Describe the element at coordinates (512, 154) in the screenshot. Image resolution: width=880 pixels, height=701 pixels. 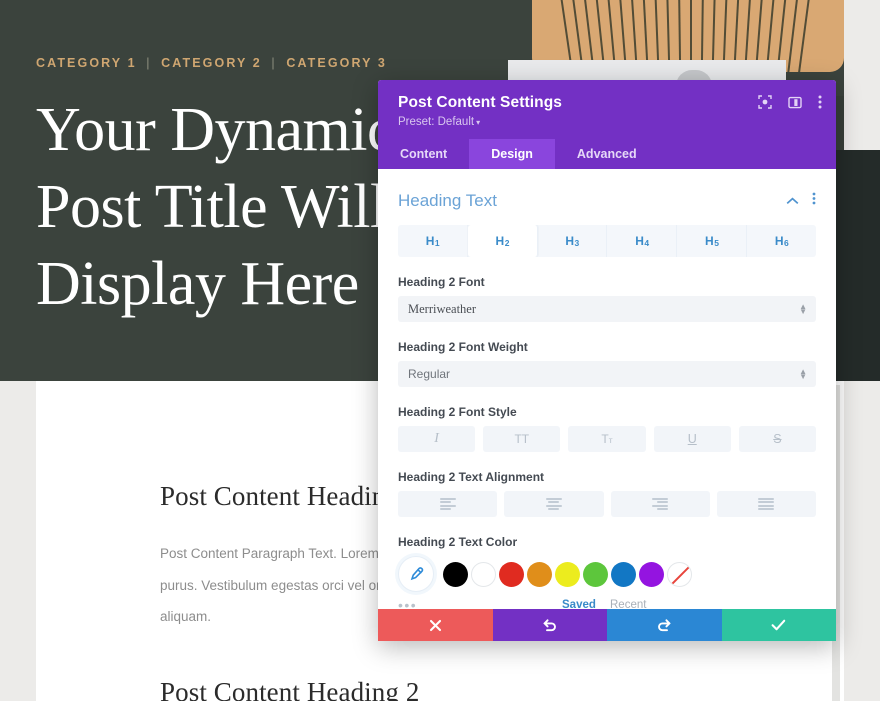
I see `tab-design: Design` at that location.